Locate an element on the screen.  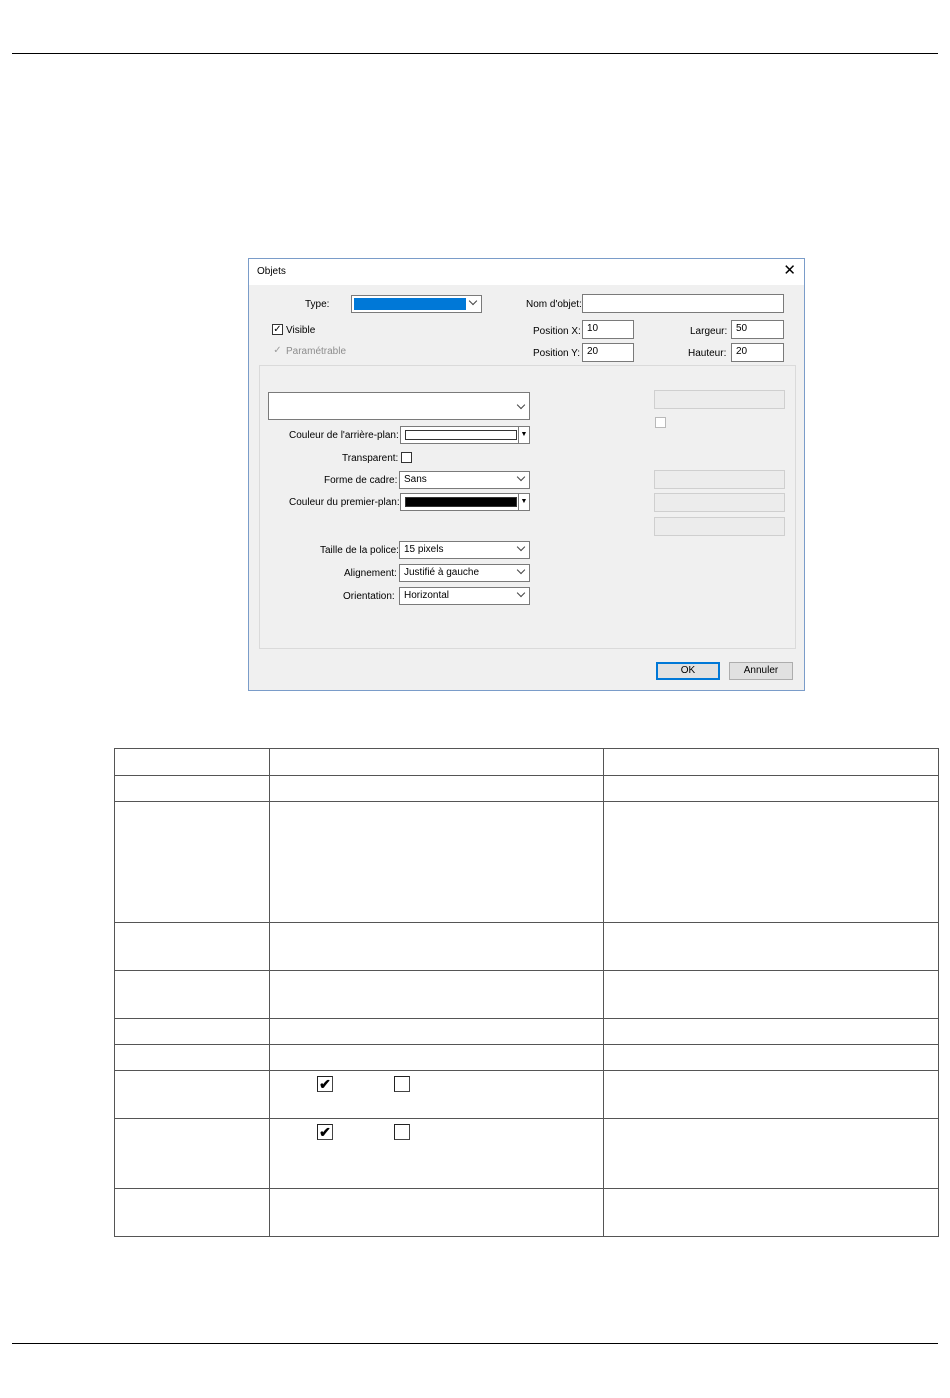
couleur-premier-swatch is located at coordinates (461, 502).